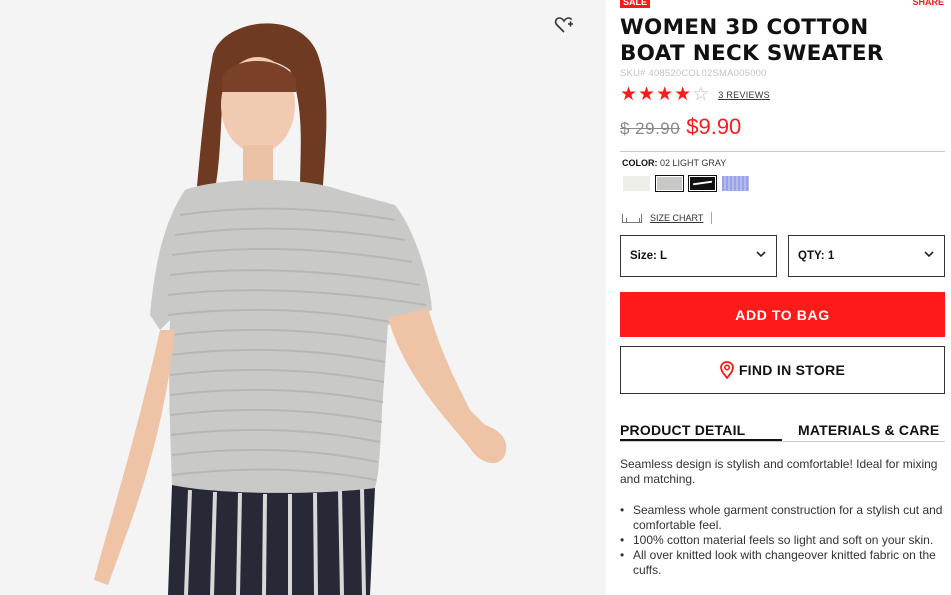 Image resolution: width=951 pixels, height=595 pixels. I want to click on product-title: WOMEN 3D COTTON BOAT NECK SWEATER, so click(752, 40).